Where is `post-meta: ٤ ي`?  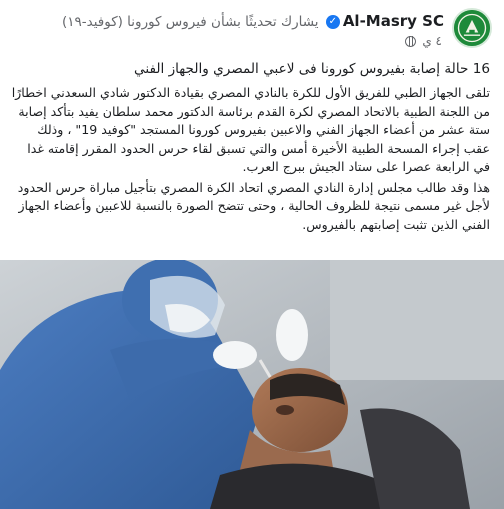
post-meta: ٤ ي is located at coordinates (422, 41).